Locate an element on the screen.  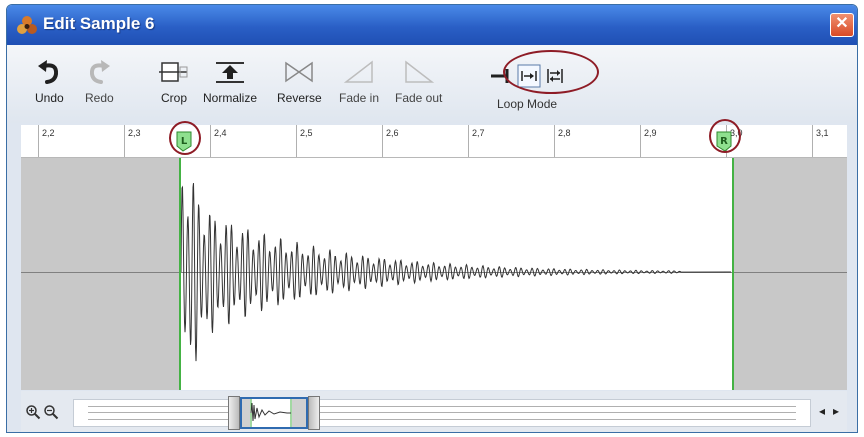
zoom-in-icon is located at coordinates (33, 412).